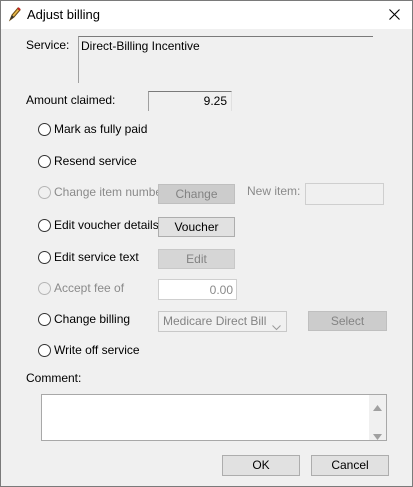  Describe the element at coordinates (71, 100) in the screenshot. I see `amount-claimed-label: Amount claimed:` at that location.